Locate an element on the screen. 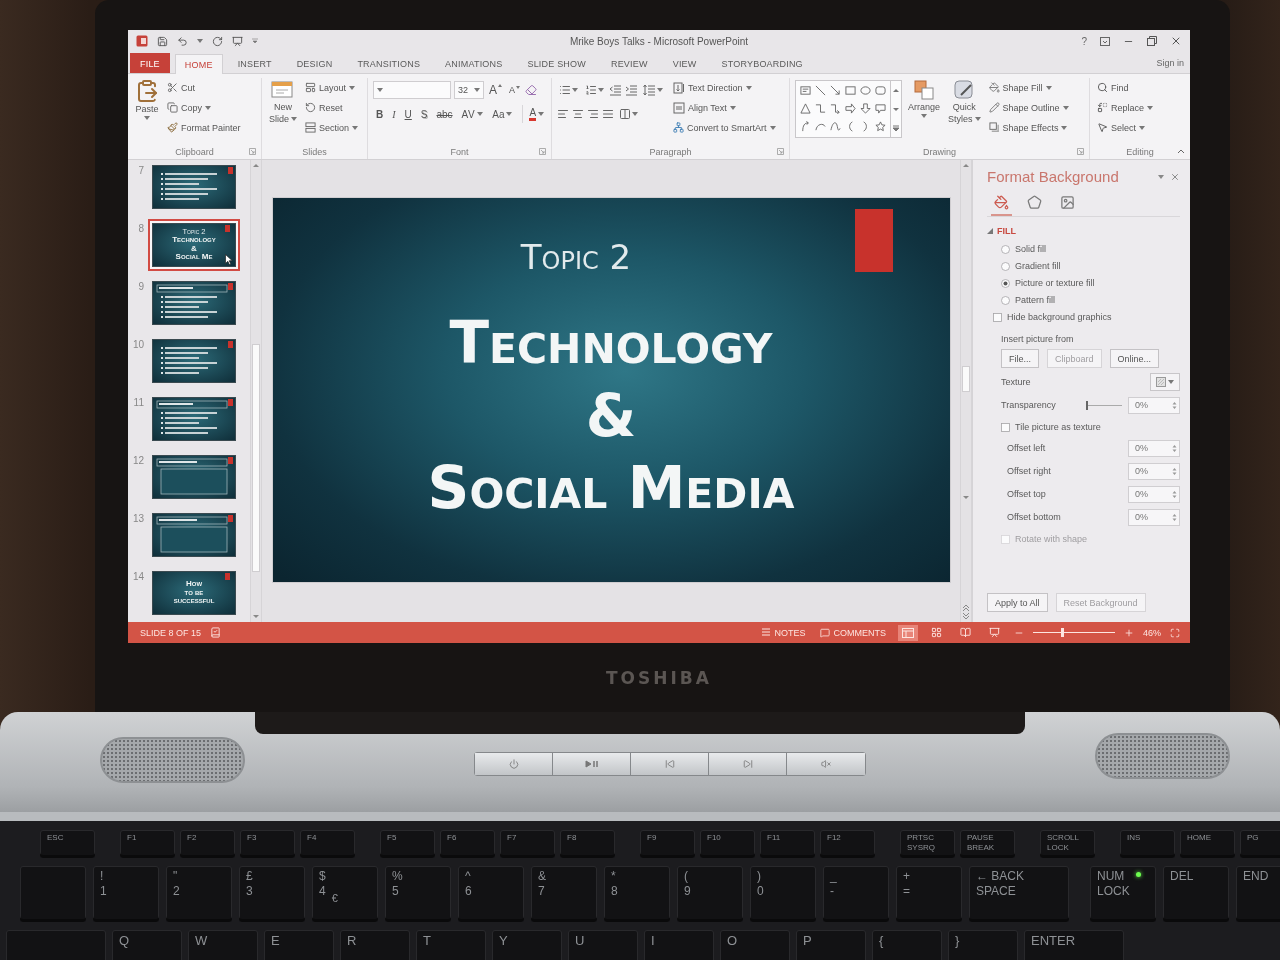 This screenshot has width=1280, height=960. text-direction-button: Text Direction is located at coordinates (724, 87).